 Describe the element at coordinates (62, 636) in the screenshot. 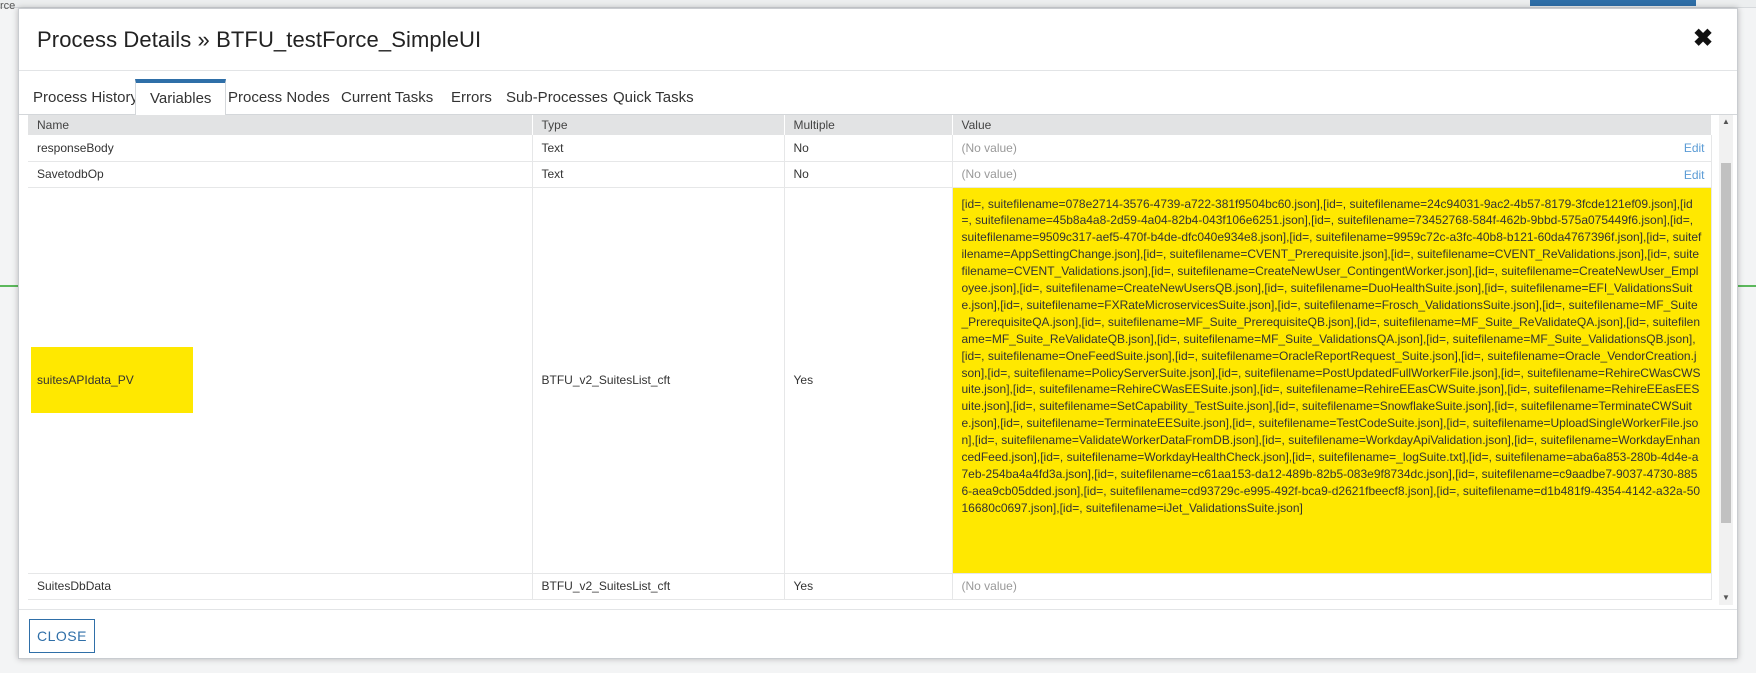

I see `close-button: CLOSE` at that location.